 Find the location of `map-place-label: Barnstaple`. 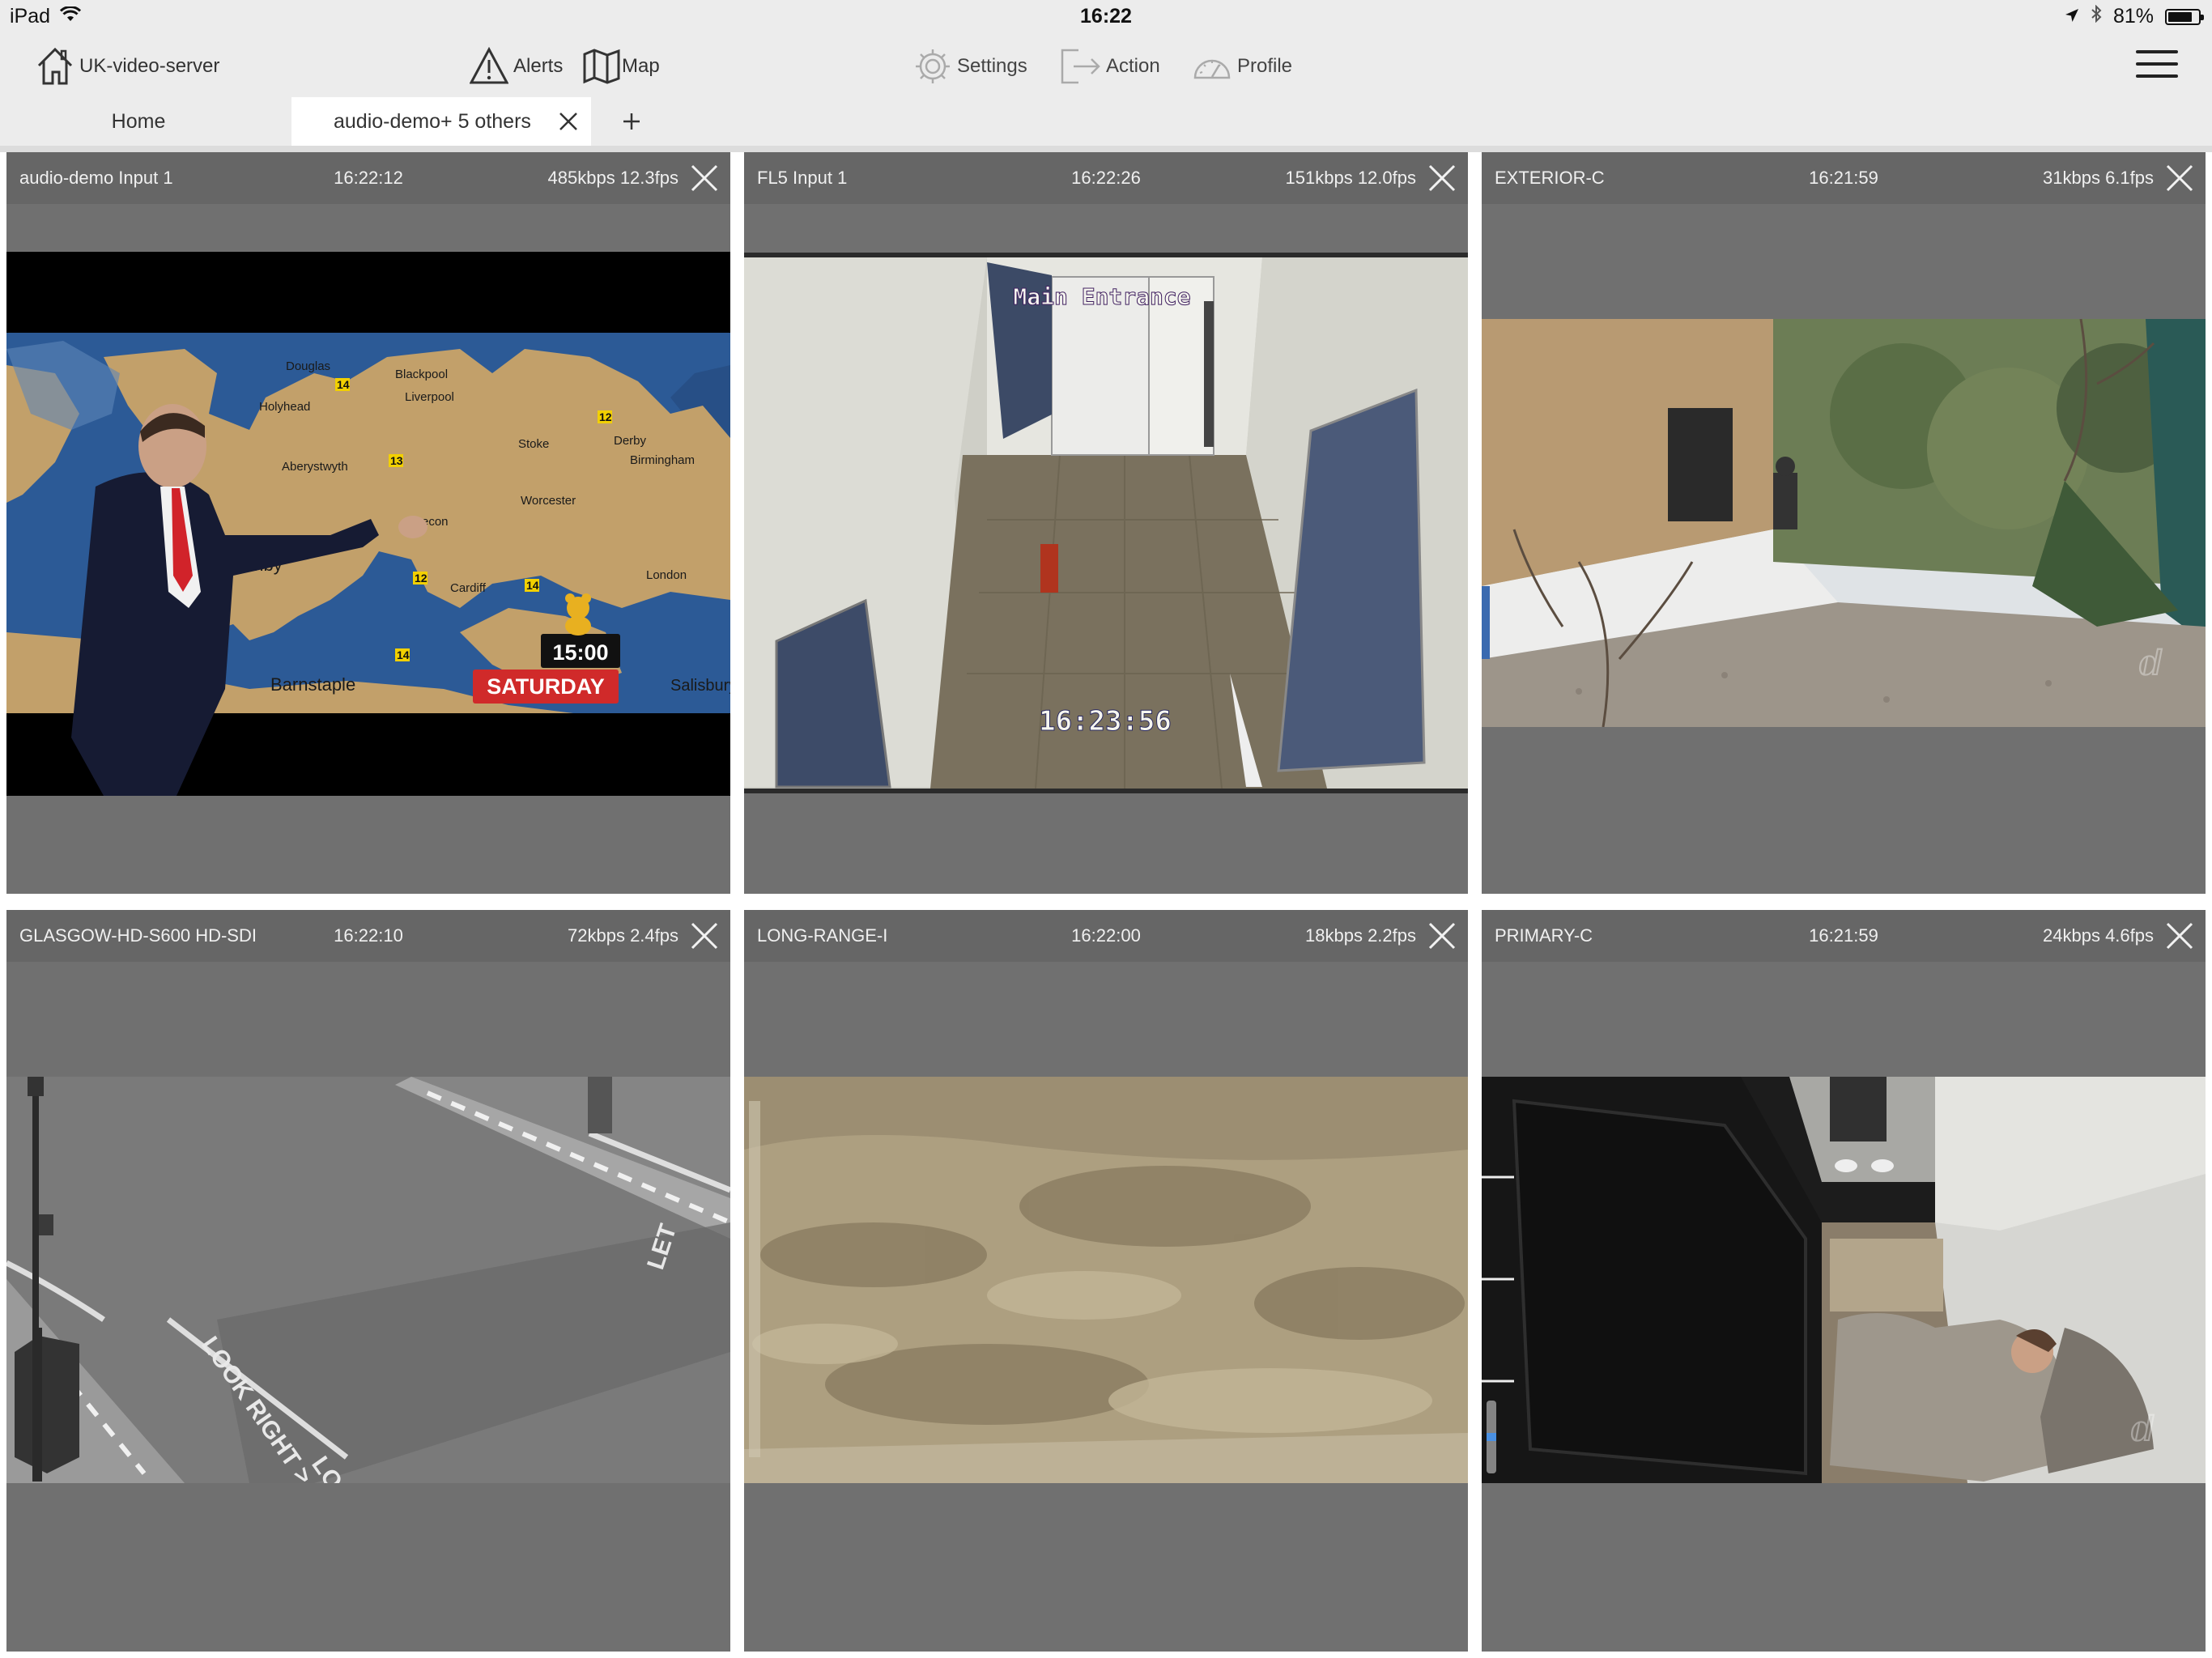

map-place-label: Barnstaple is located at coordinates (312, 684).